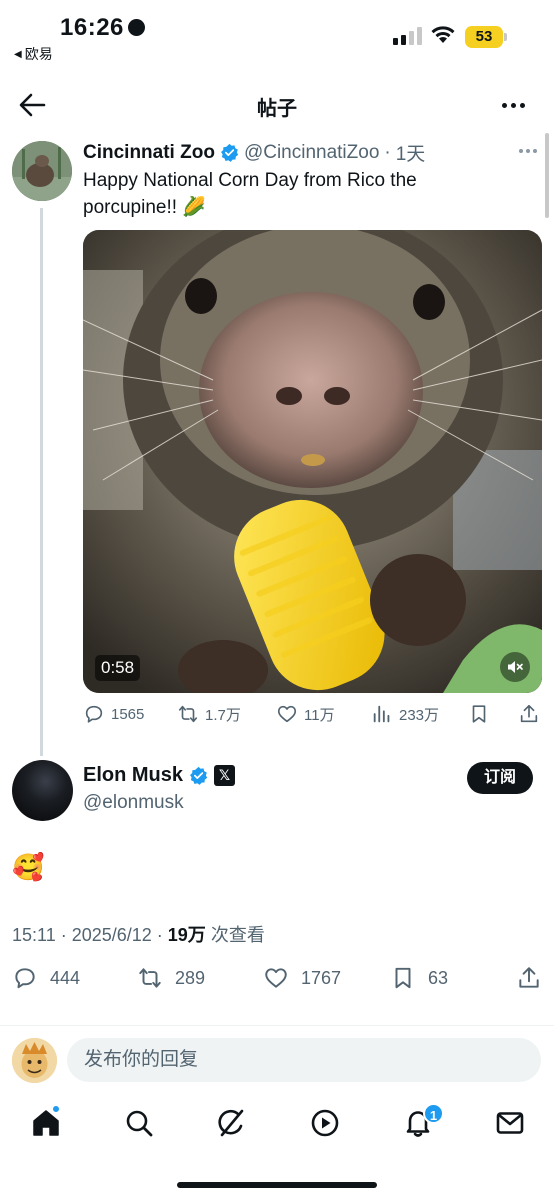 This screenshot has height=1200, width=554. I want to click on more-options-button, so click(513, 105).